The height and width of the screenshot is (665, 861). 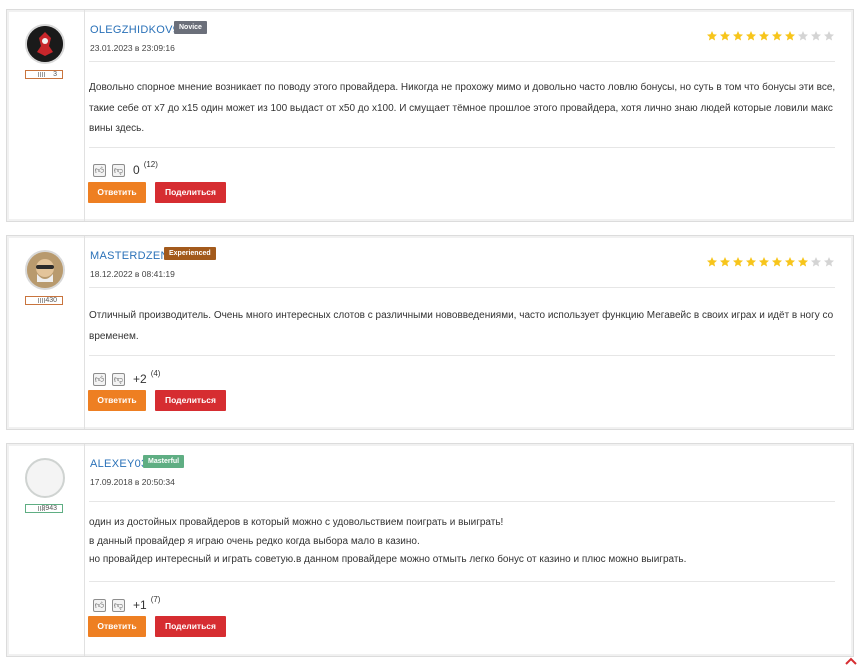 What do you see at coordinates (46, 332) in the screenshot?
I see `author-column: 430` at bounding box center [46, 332].